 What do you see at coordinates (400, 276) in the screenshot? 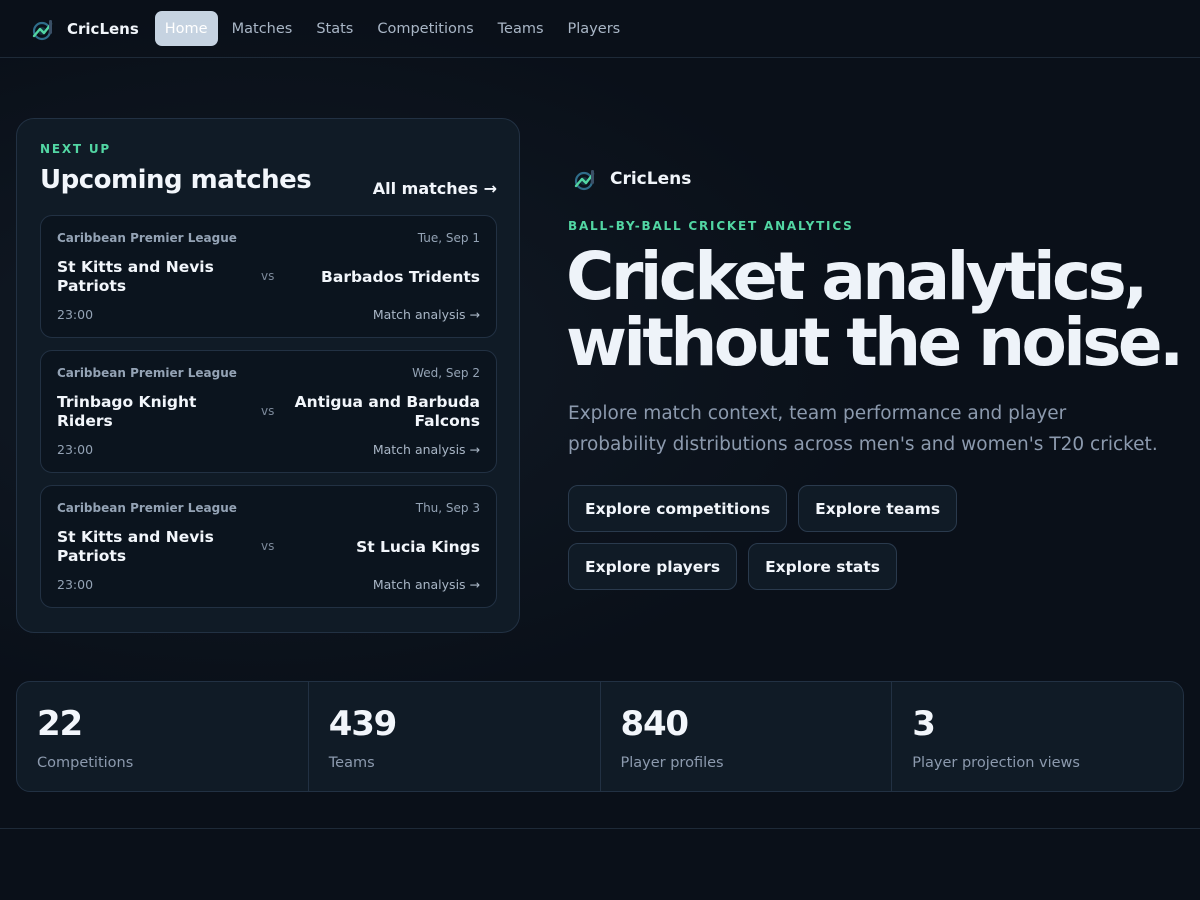
I see `match-away-team: Barbados Tridents` at bounding box center [400, 276].